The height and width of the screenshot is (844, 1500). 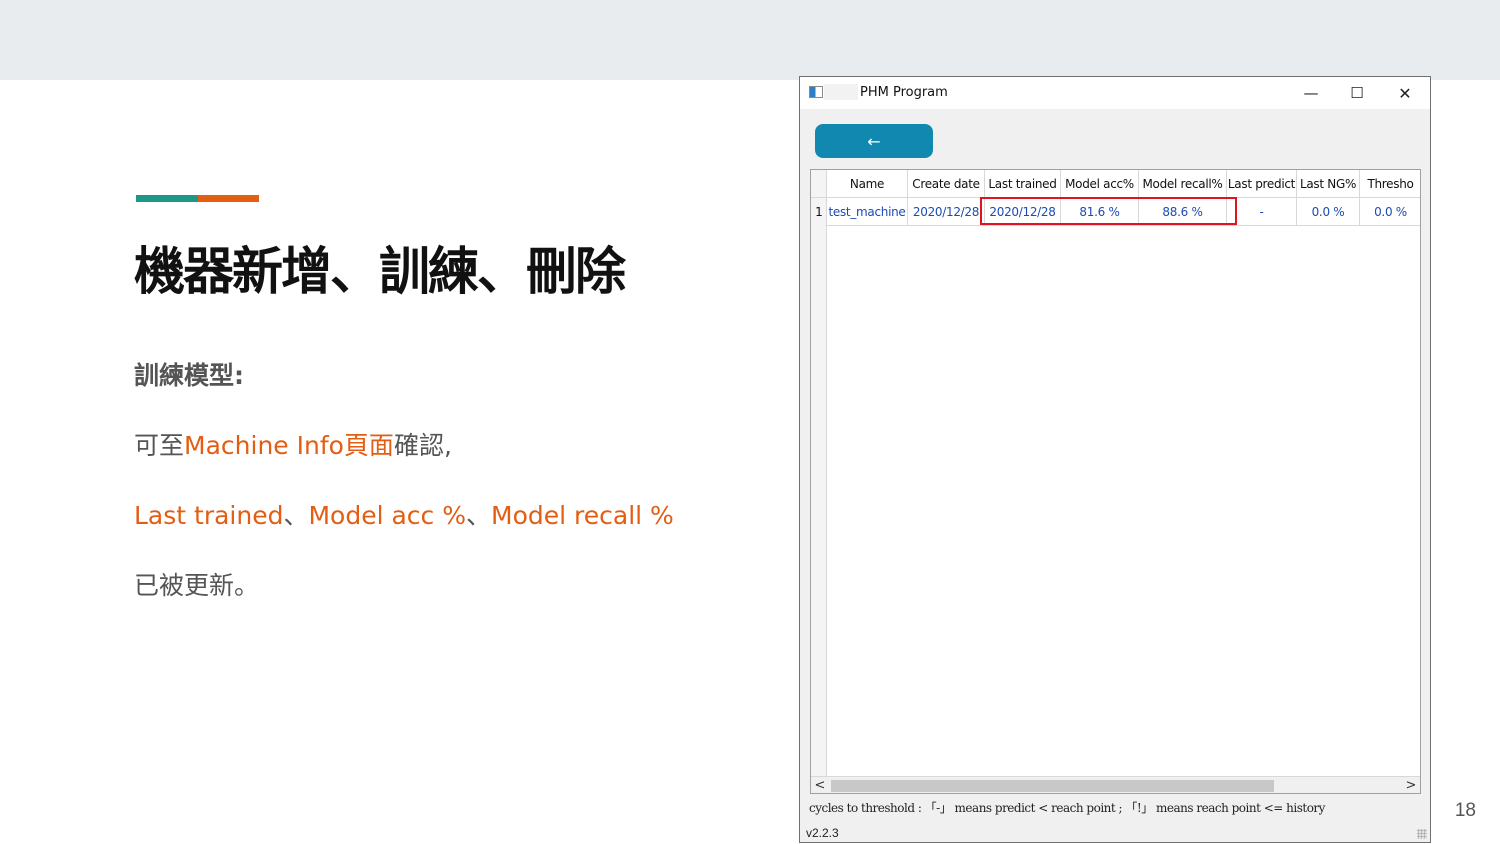 What do you see at coordinates (582, 515) in the screenshot?
I see `highlight-model-recall: Model recall %` at bounding box center [582, 515].